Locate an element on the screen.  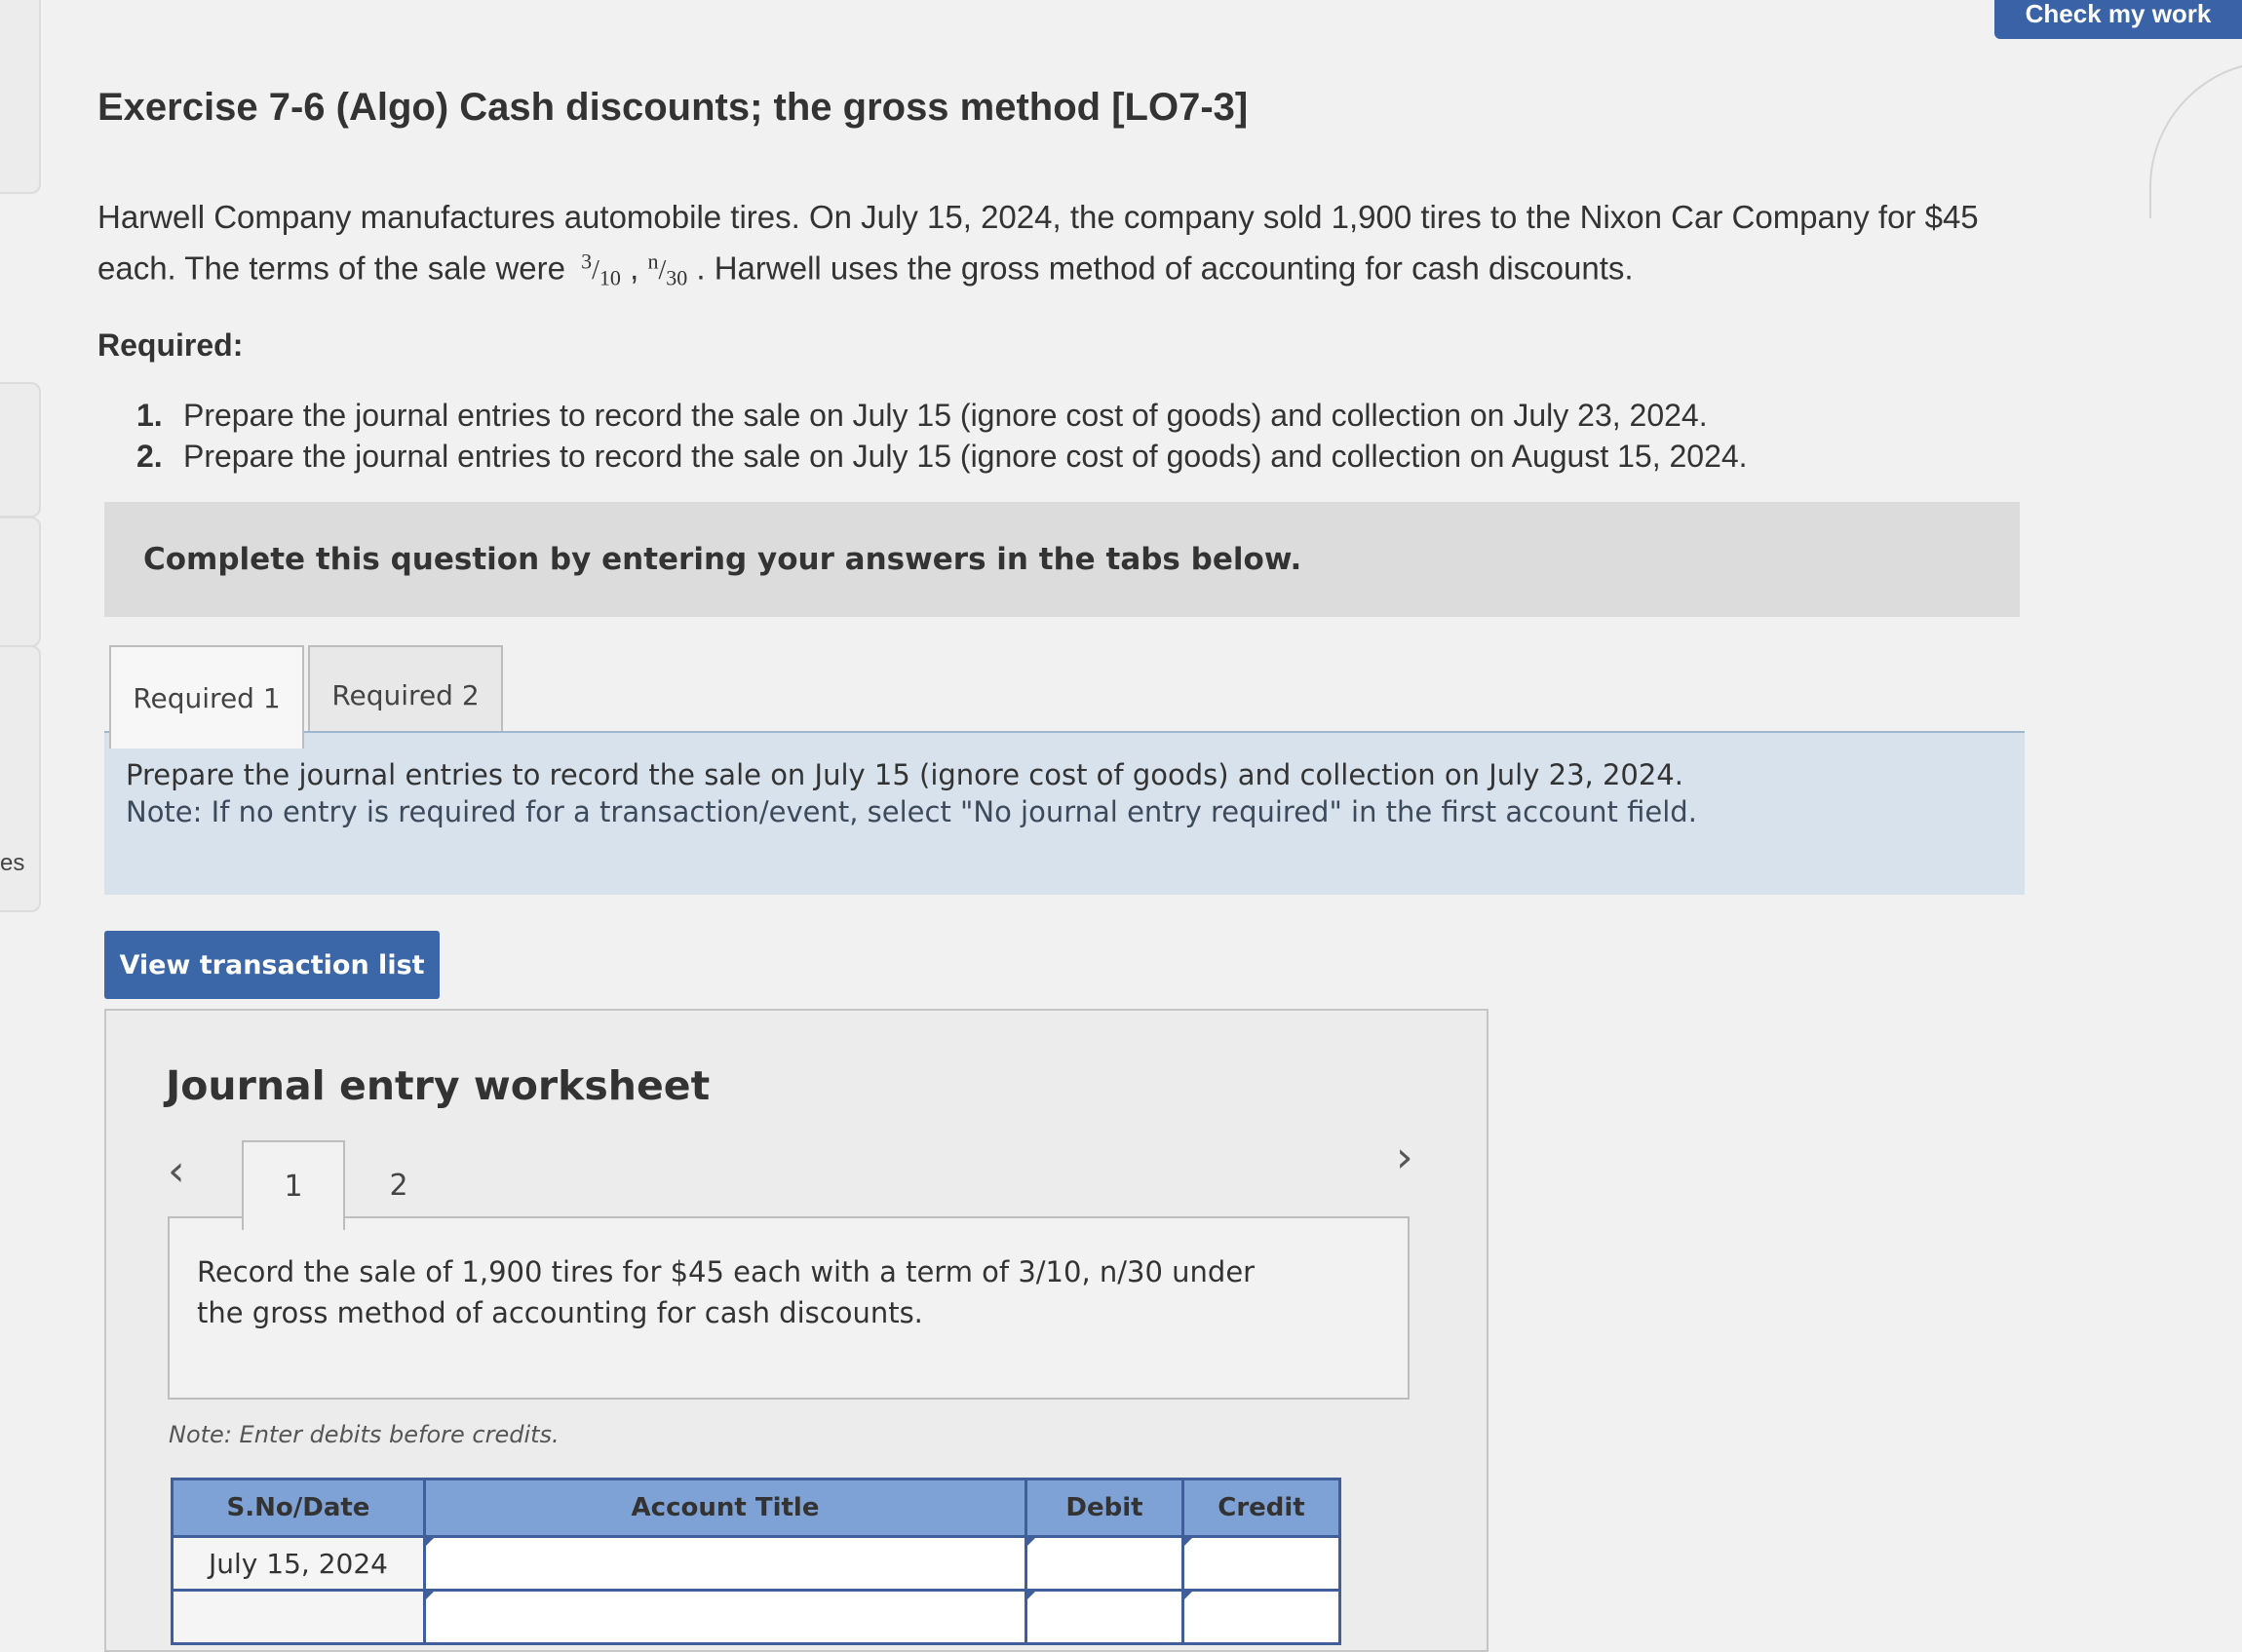
table-header-row: S.No/Date Account Title Debit Credit is located at coordinates (756, 1508).